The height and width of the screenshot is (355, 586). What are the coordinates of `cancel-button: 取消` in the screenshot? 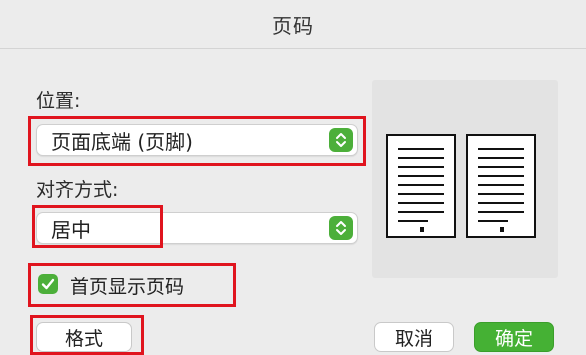 It's located at (414, 337).